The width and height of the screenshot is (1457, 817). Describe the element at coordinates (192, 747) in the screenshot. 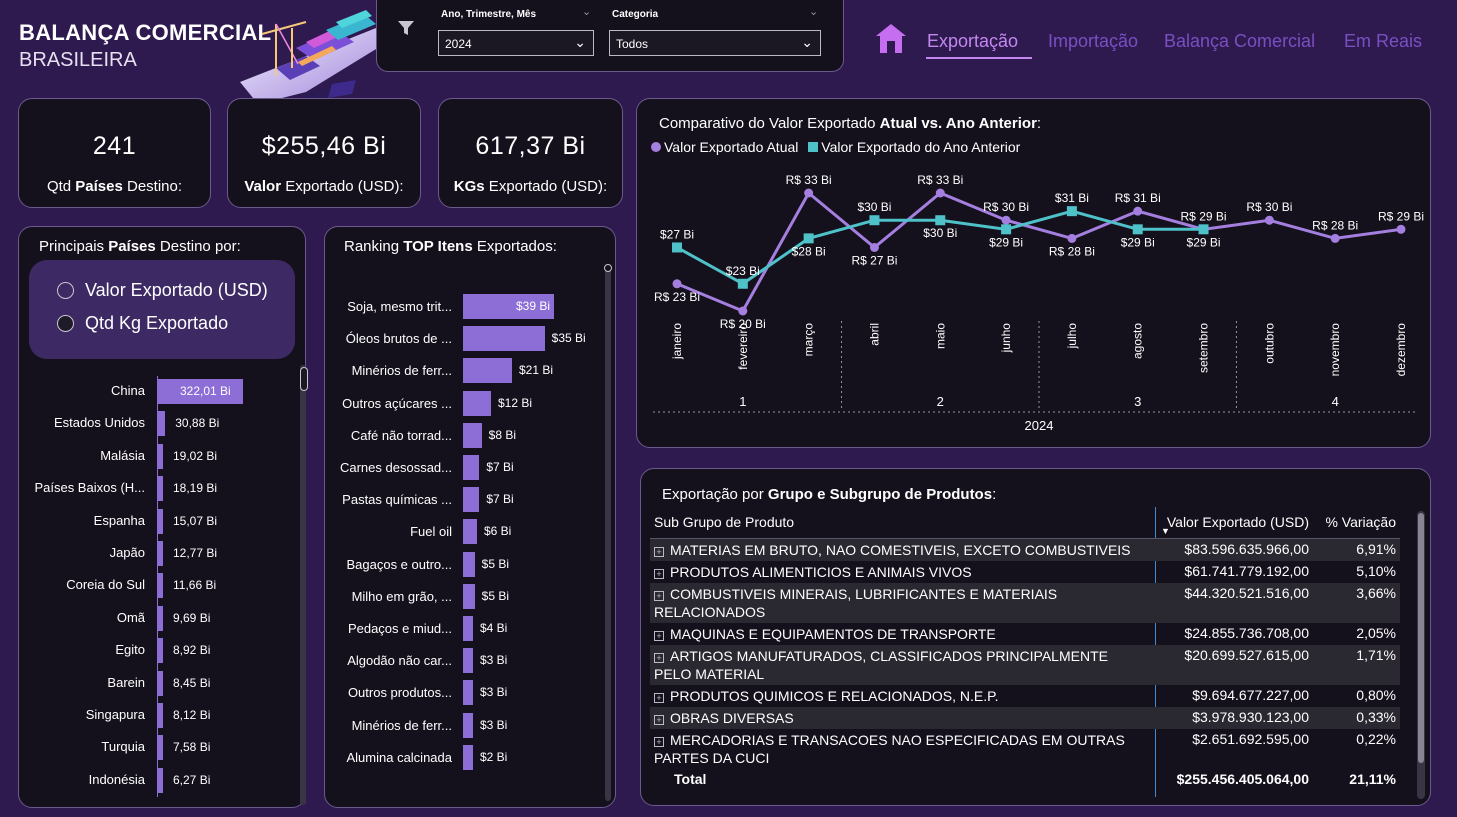

I see `bar-value-label: 7,58 Bi` at that location.